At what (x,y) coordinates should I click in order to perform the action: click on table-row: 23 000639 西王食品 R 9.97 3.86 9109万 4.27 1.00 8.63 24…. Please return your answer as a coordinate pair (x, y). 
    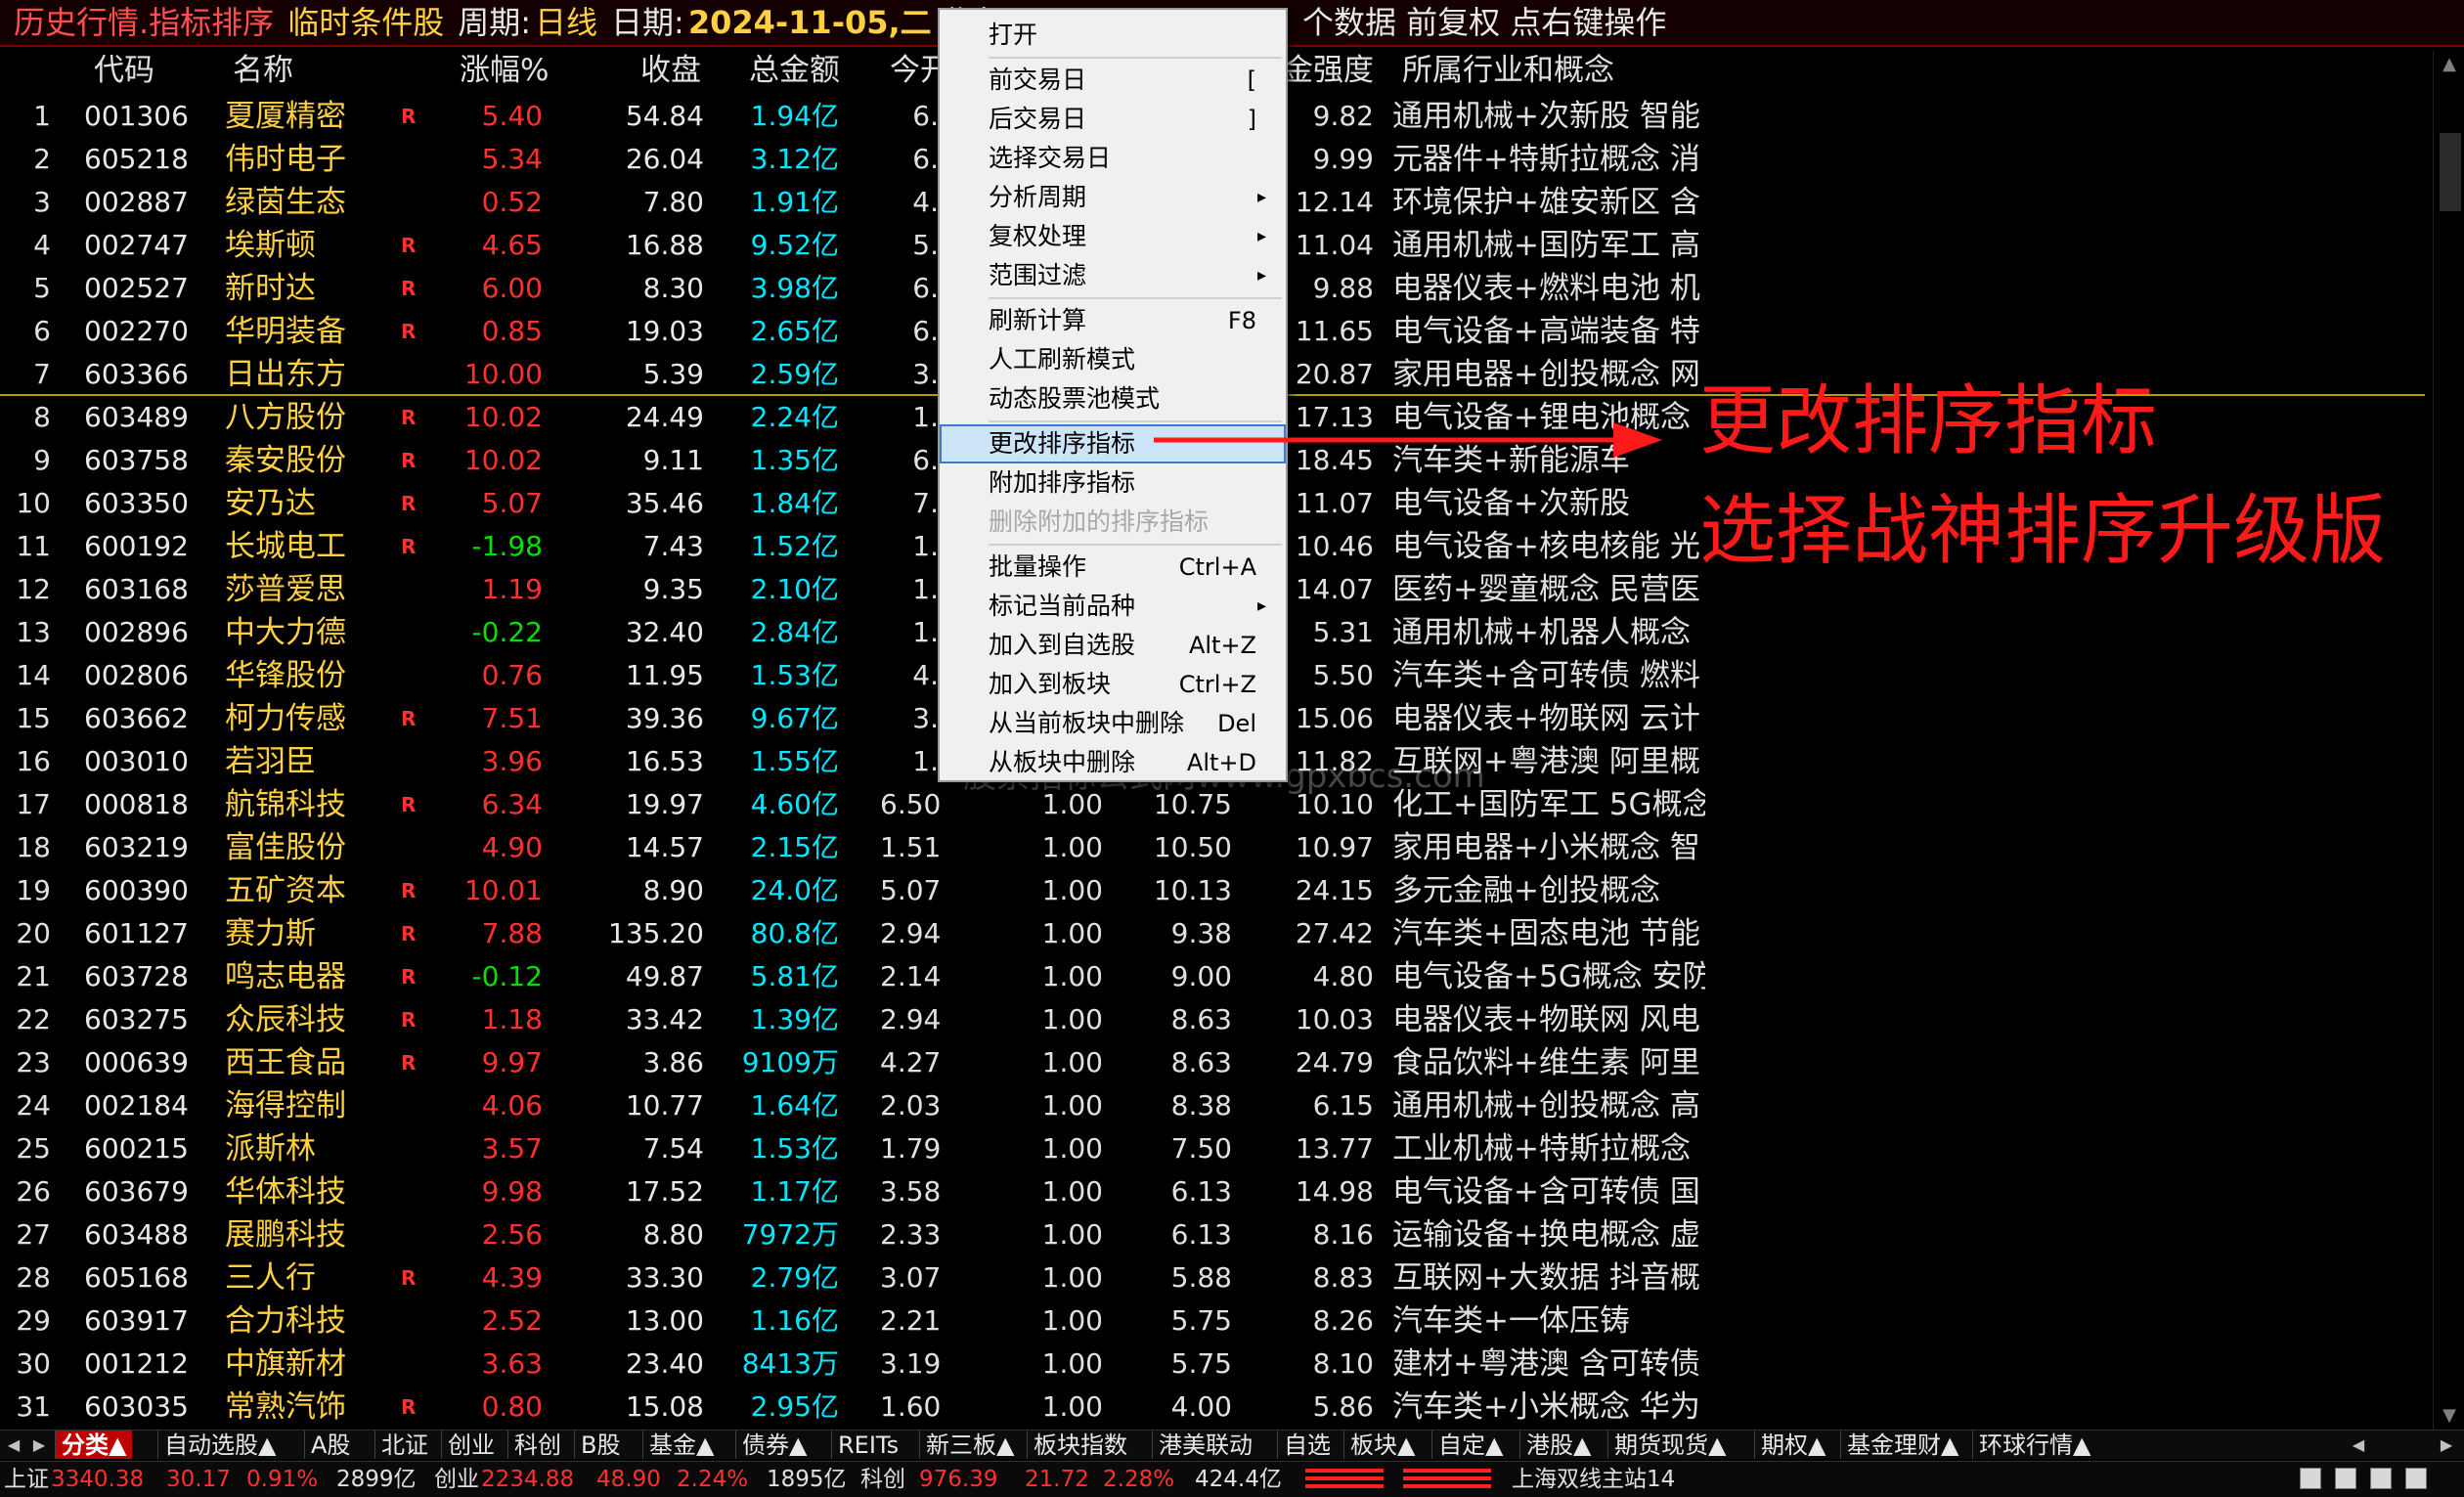
    Looking at the image, I should click on (1212, 1062).